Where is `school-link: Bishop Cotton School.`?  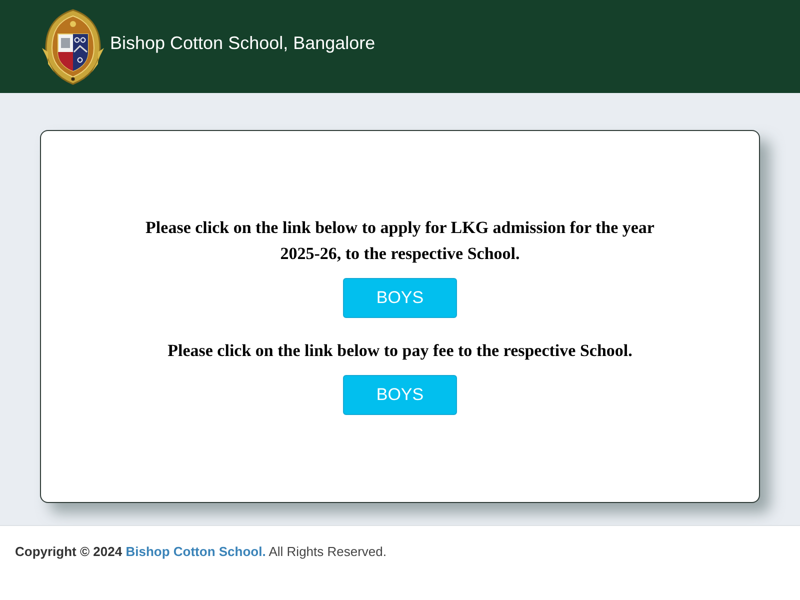 school-link: Bishop Cotton School. is located at coordinates (196, 551).